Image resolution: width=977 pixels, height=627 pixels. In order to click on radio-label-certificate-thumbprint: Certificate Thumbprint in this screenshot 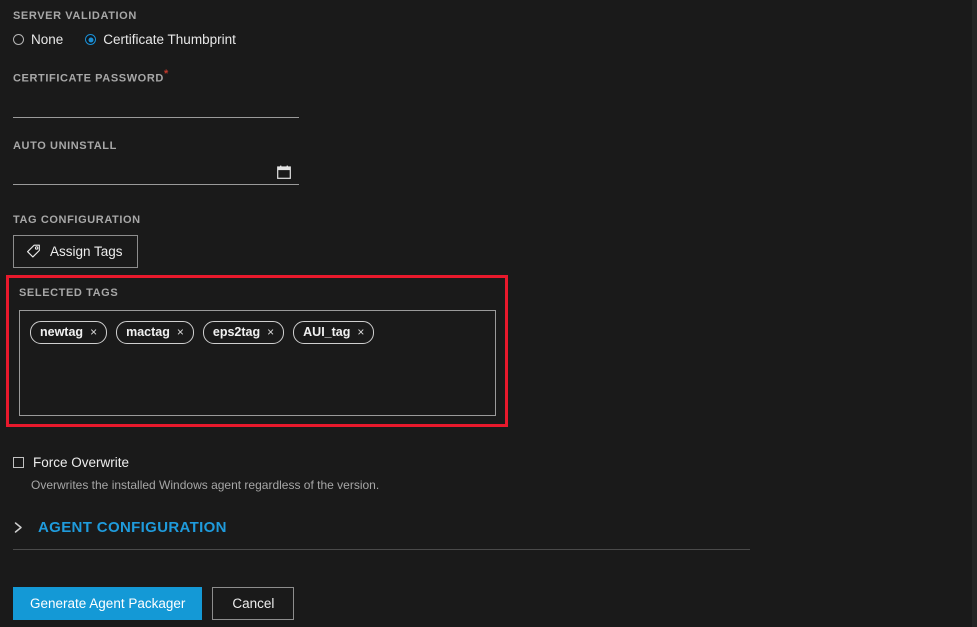, I will do `click(169, 39)`.